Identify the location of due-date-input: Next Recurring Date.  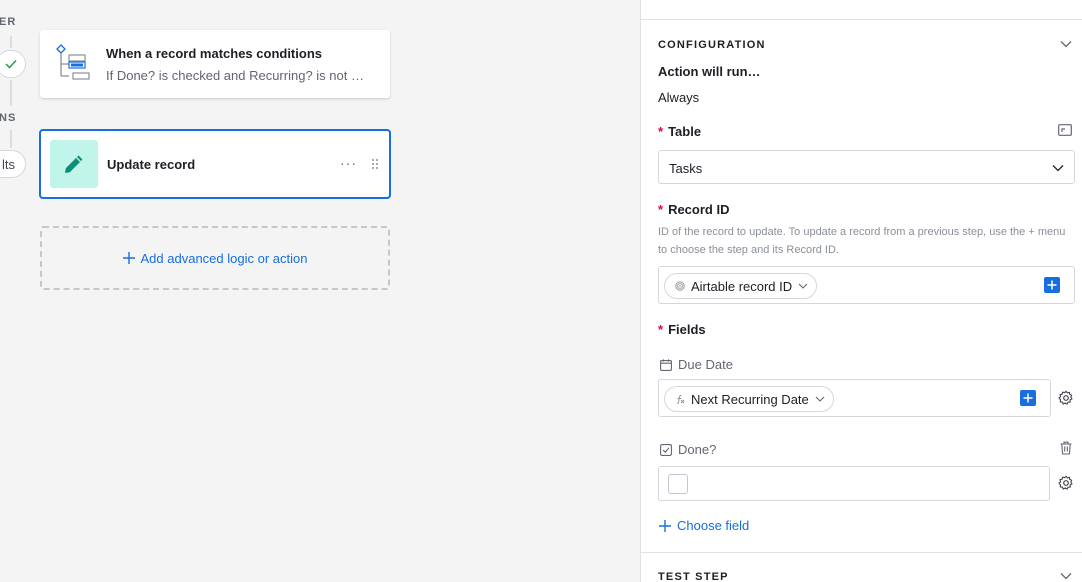
(854, 398).